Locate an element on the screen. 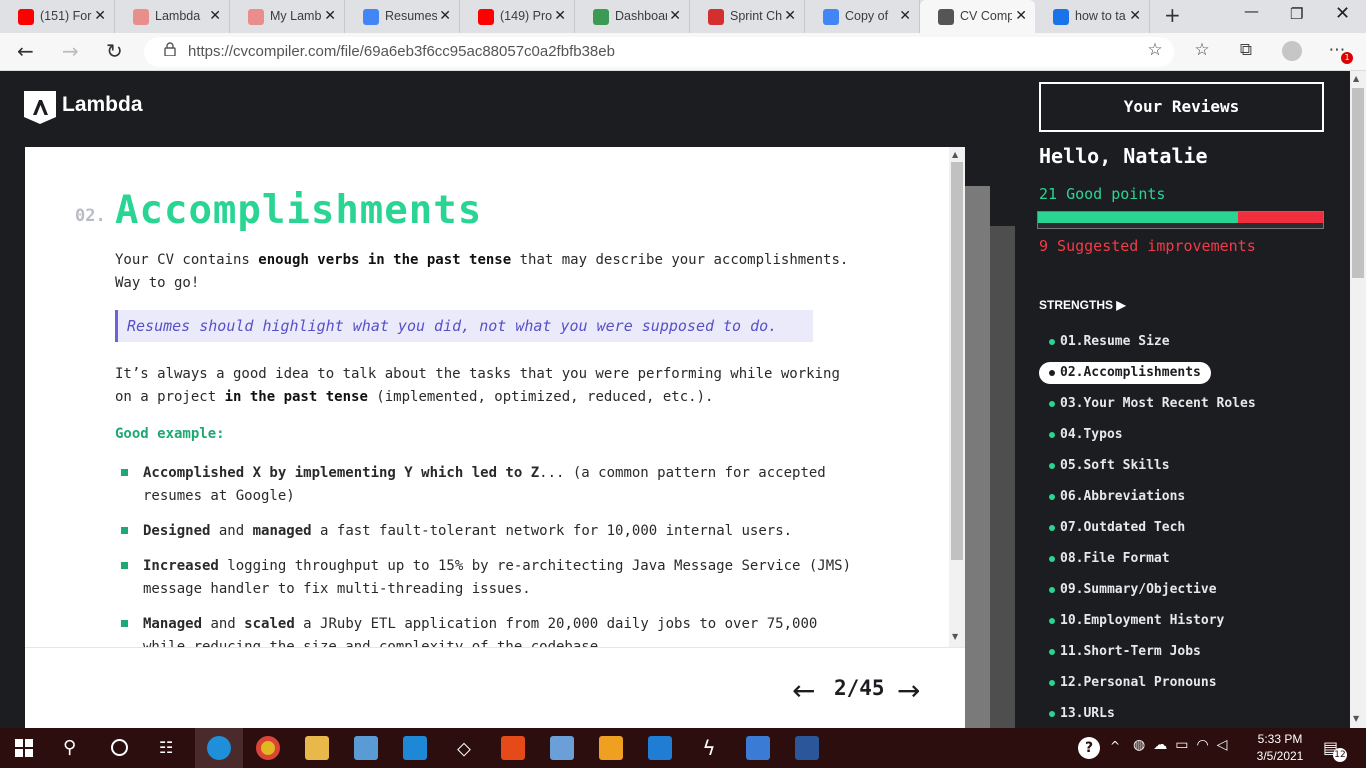 This screenshot has width=1366, height=768. browser-tab: Sprint Ch ✕ is located at coordinates (747, 16).